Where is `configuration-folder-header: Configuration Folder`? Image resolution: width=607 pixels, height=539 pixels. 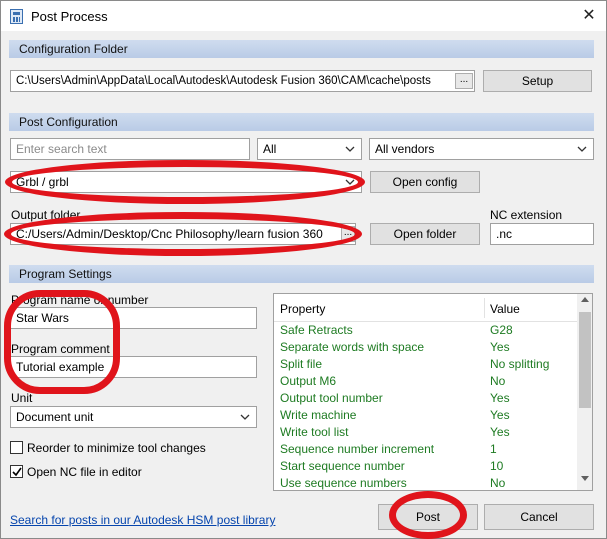
configuration-folder-header: Configuration Folder is located at coordinates (301, 49).